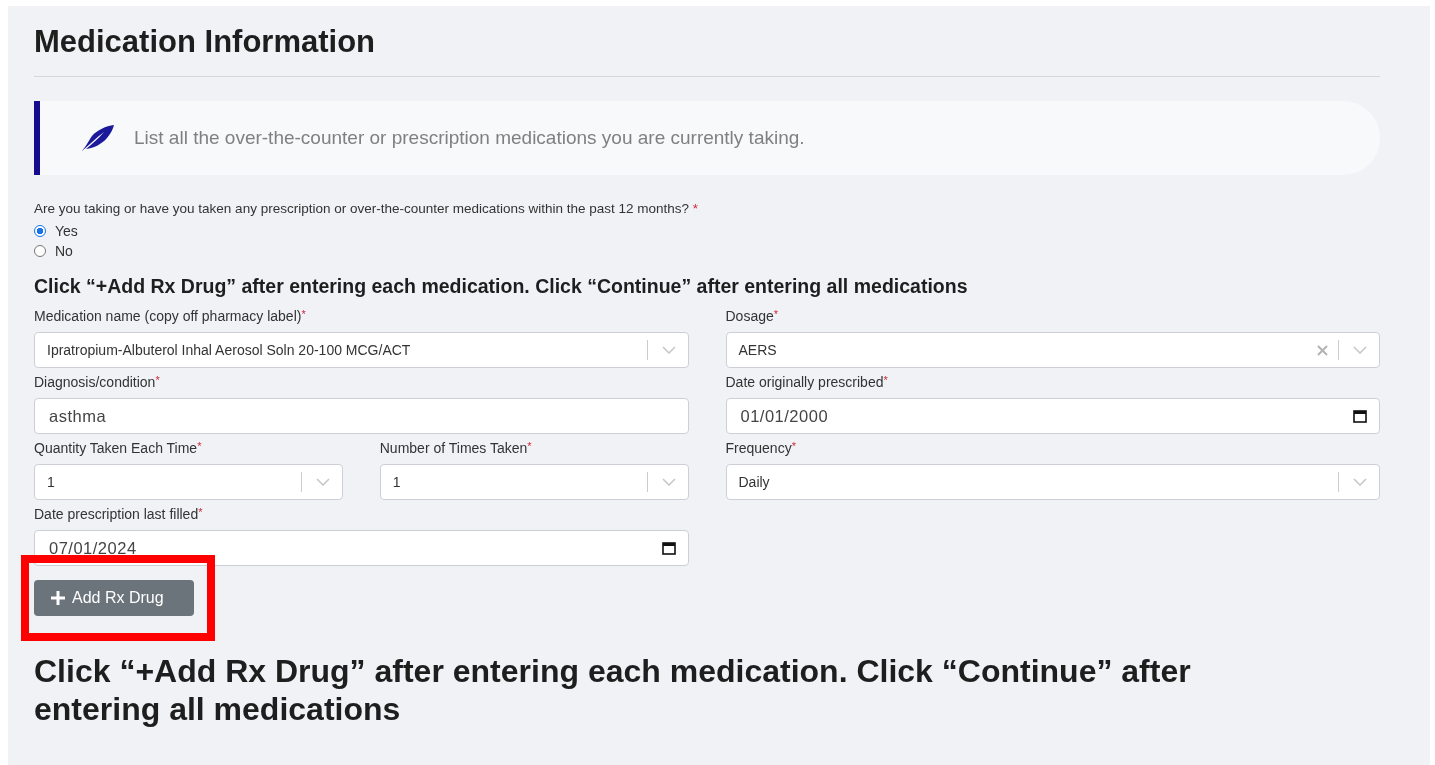  Describe the element at coordinates (361, 416) in the screenshot. I see `text-field: asthma` at that location.